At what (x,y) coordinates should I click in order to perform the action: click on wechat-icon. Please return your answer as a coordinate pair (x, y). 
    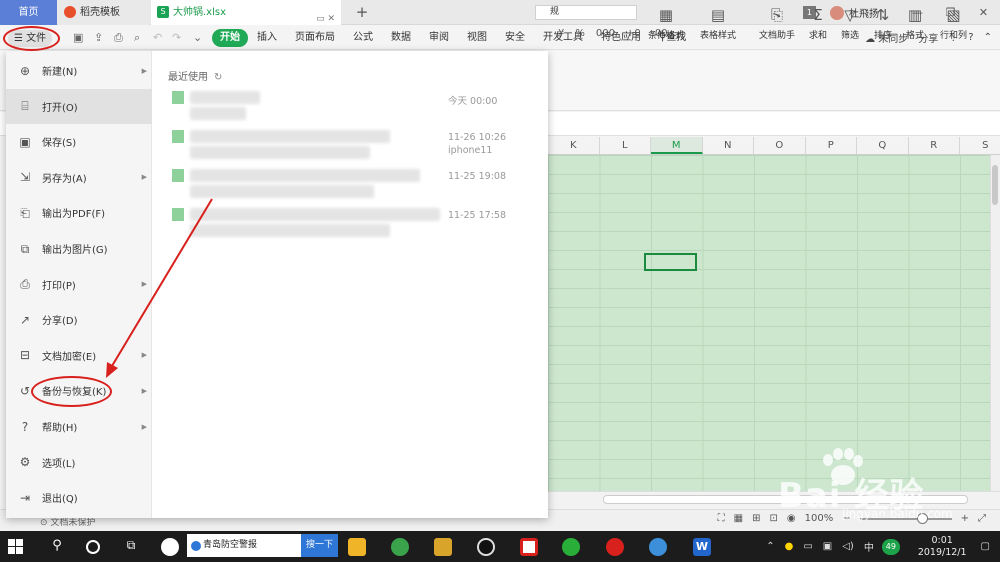
    Looking at the image, I should click on (571, 547).